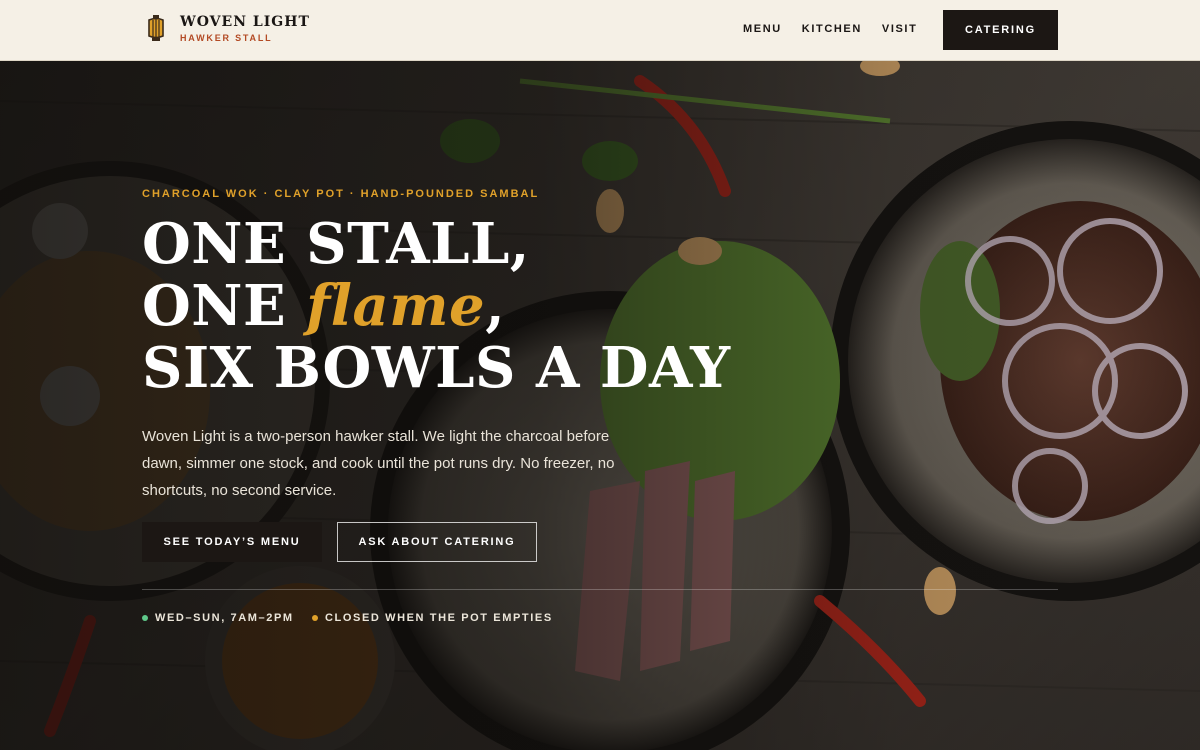  Describe the element at coordinates (832, 29) in the screenshot. I see `nav-item-kitchen: KITCHEN` at that location.